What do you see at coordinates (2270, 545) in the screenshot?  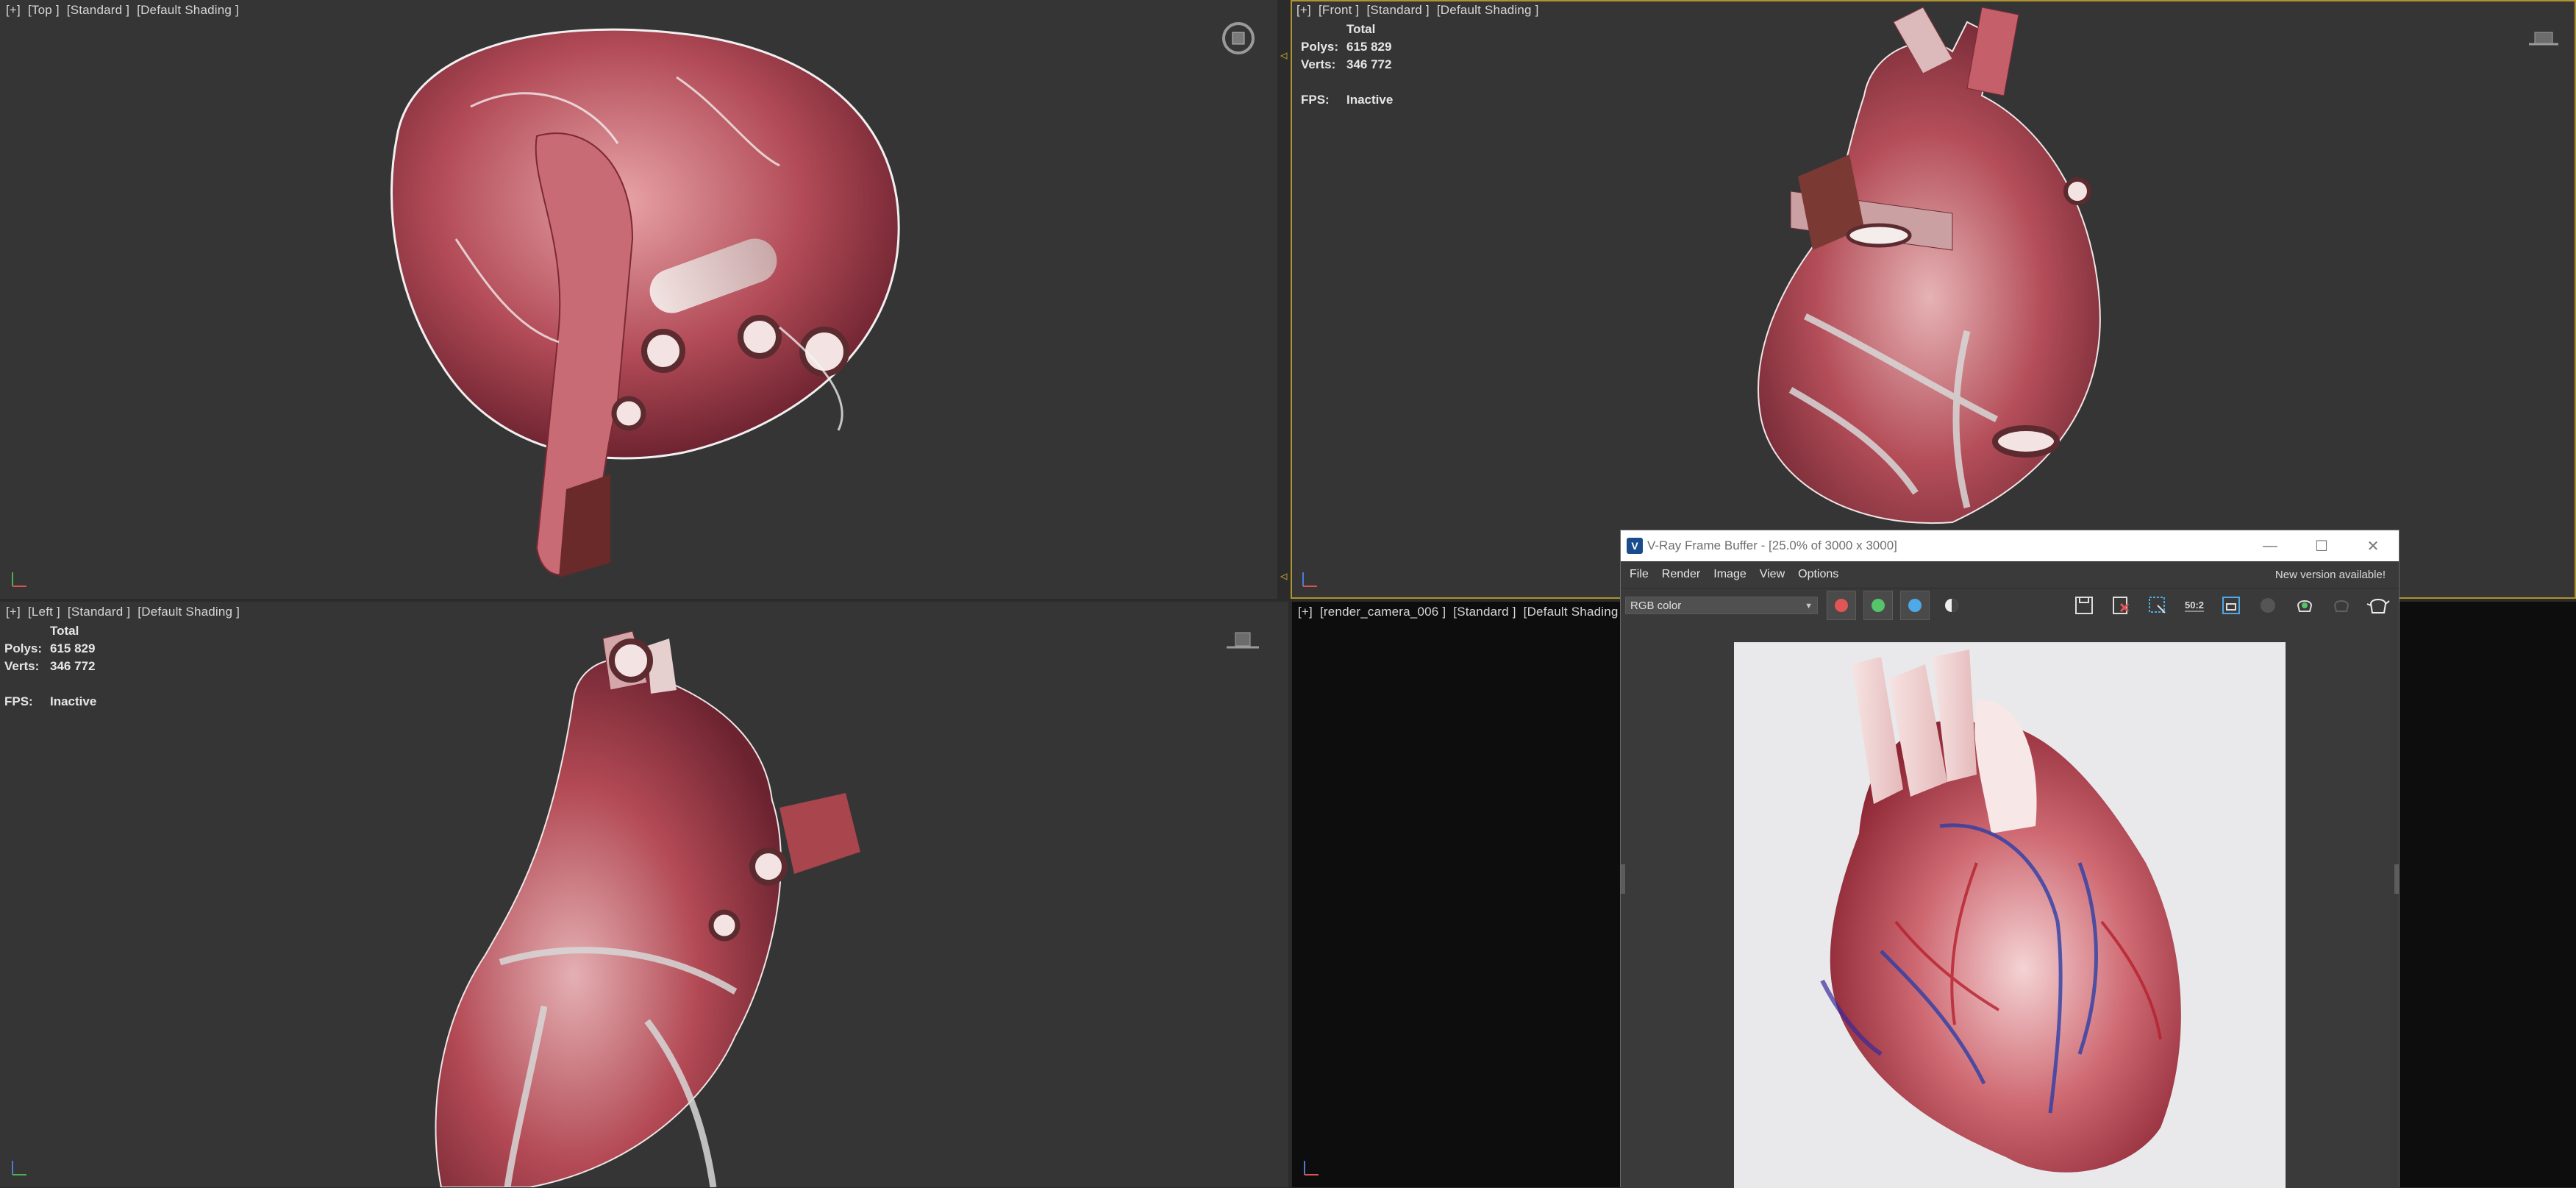 I see `minimize-button: —` at bounding box center [2270, 545].